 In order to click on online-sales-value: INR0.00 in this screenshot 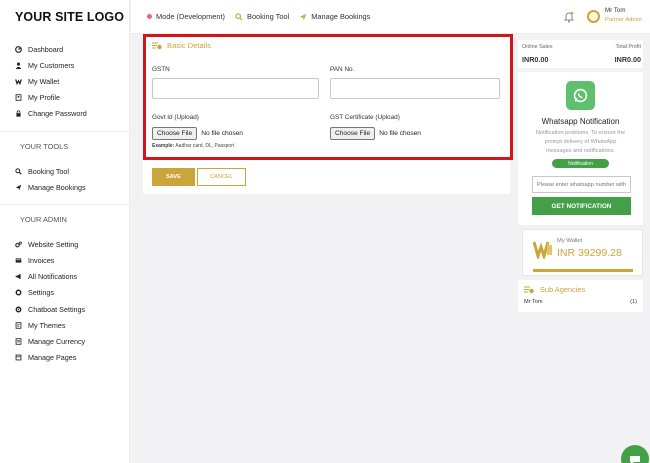, I will do `click(535, 59)`.